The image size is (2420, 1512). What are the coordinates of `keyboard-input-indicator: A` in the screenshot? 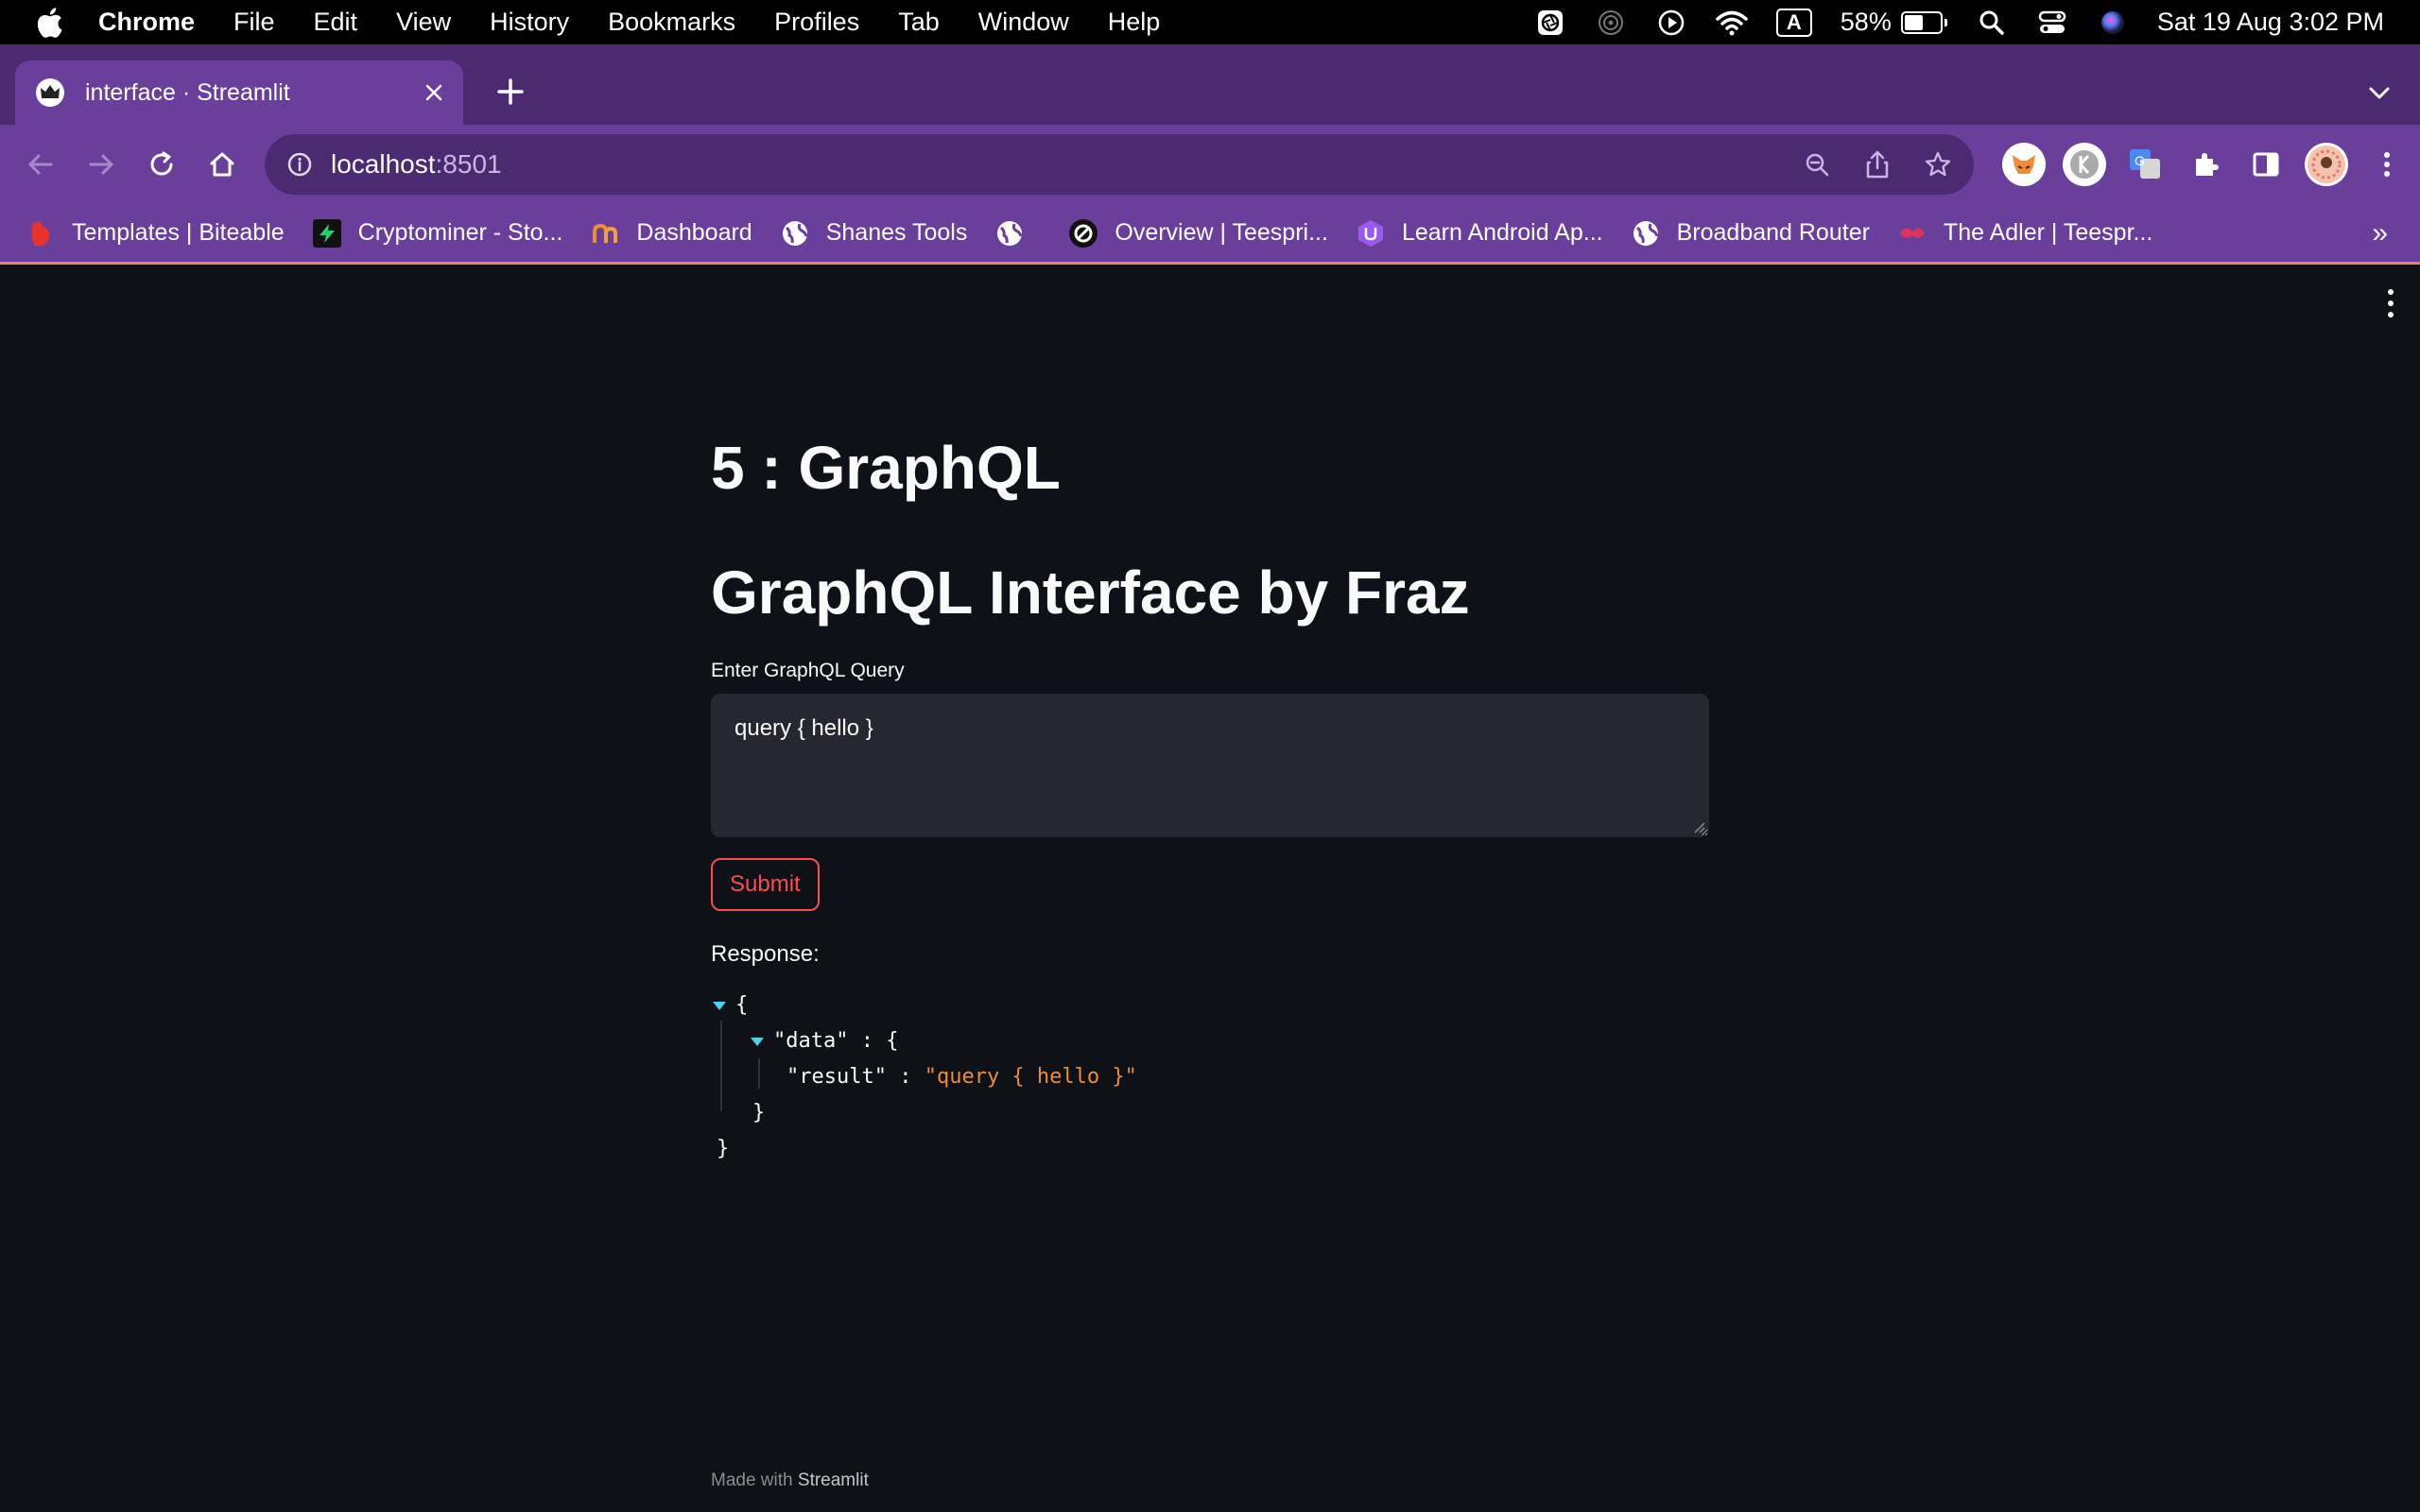 It's located at (1793, 22).